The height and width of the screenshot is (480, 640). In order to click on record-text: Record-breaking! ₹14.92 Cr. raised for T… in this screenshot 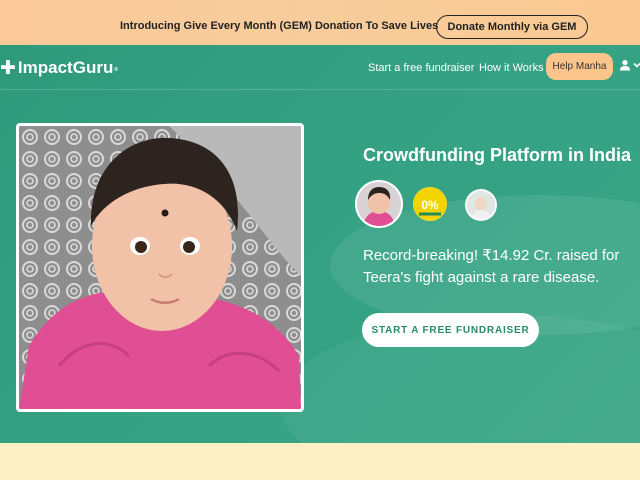, I will do `click(491, 266)`.